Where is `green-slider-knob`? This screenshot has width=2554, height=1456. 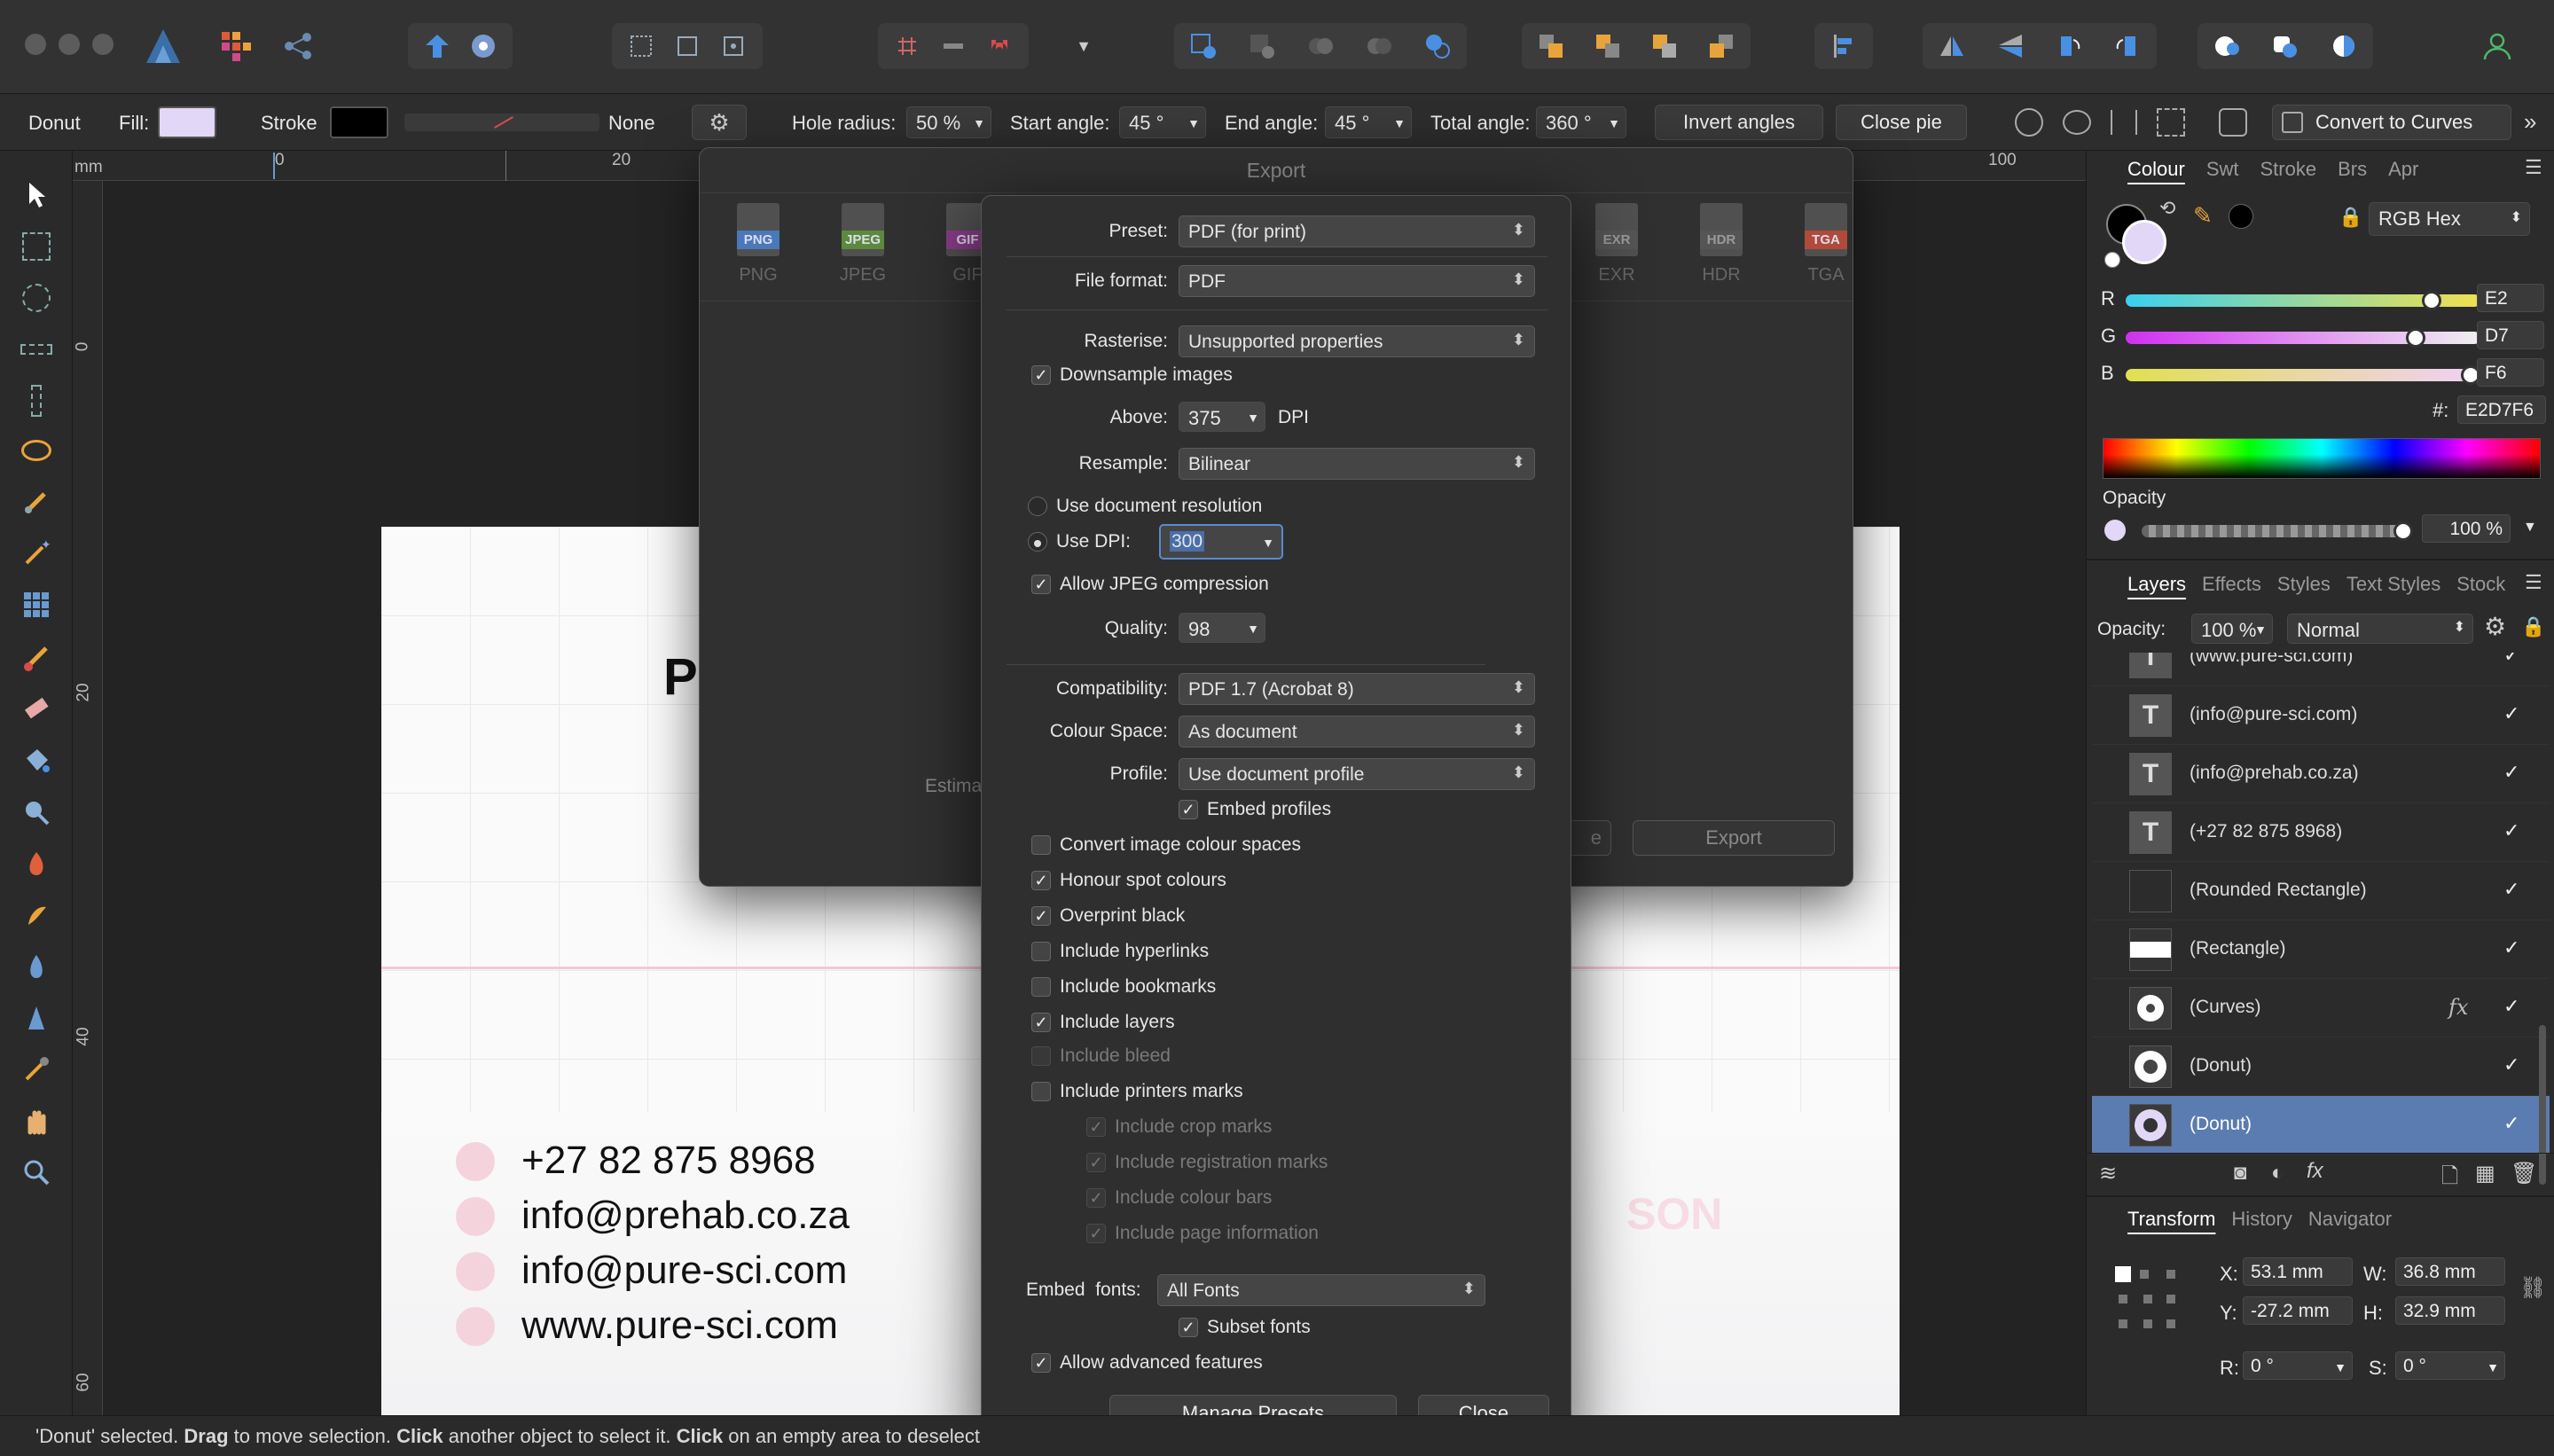
green-slider-knob is located at coordinates (2415, 338).